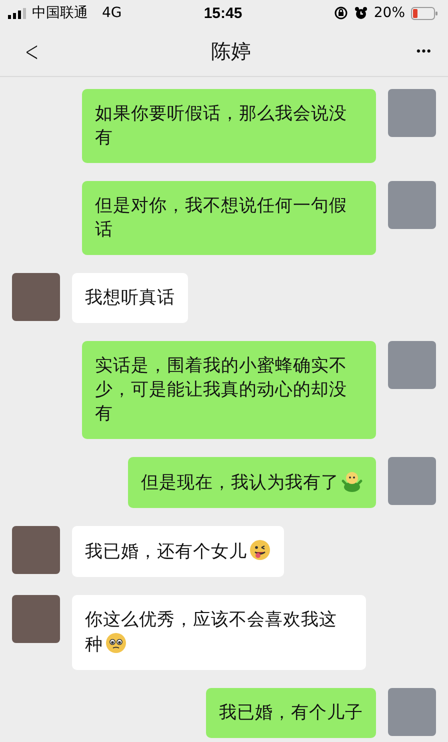 This screenshot has height=742, width=448. What do you see at coordinates (260, 550) in the screenshot?
I see `winking-face-icon` at bounding box center [260, 550].